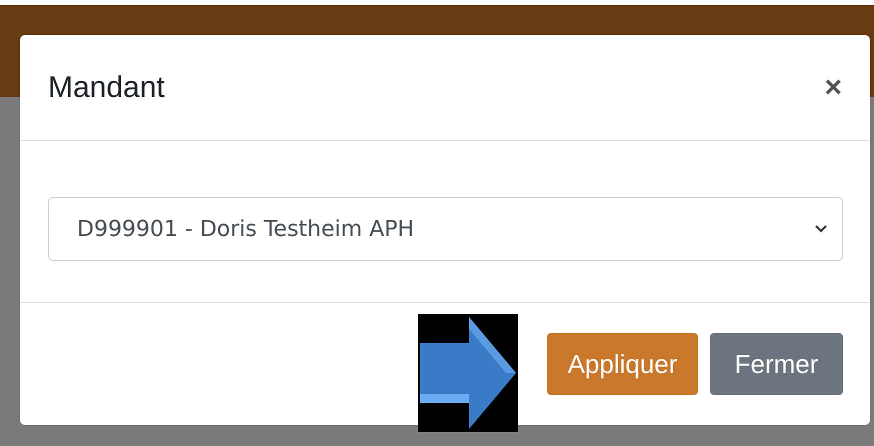 This screenshot has width=874, height=446. I want to click on arrow-icon, so click(468, 373).